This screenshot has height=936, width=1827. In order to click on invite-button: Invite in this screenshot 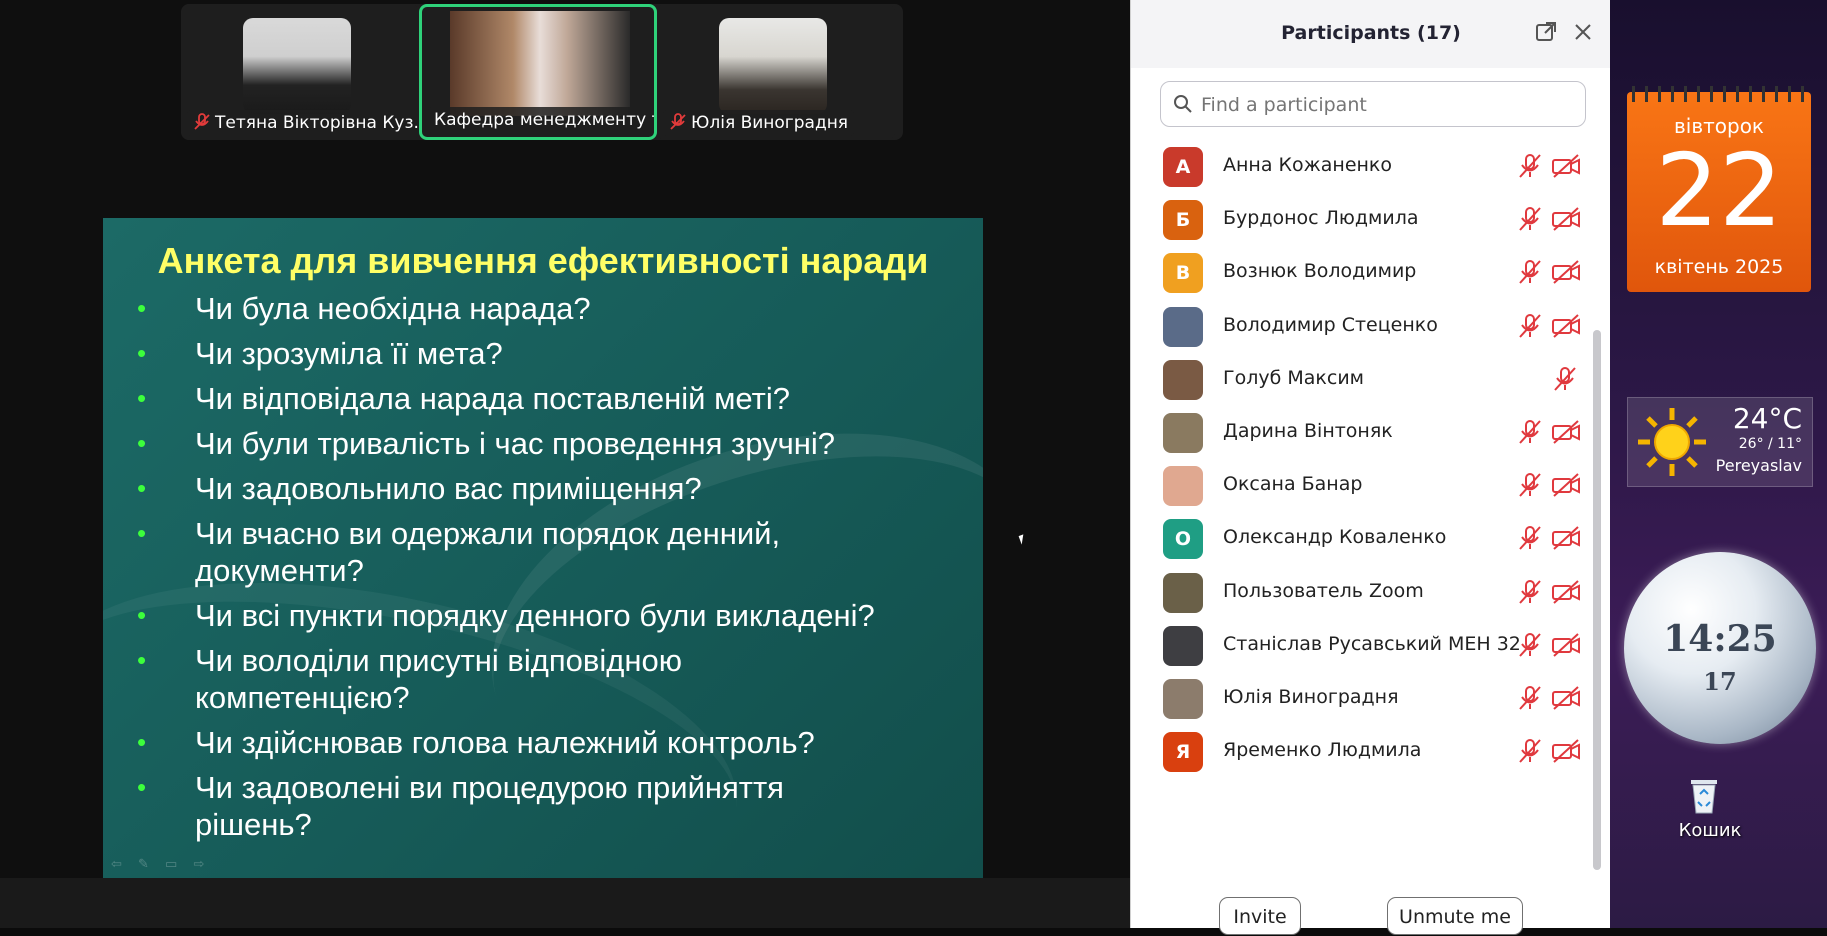, I will do `click(1260, 916)`.